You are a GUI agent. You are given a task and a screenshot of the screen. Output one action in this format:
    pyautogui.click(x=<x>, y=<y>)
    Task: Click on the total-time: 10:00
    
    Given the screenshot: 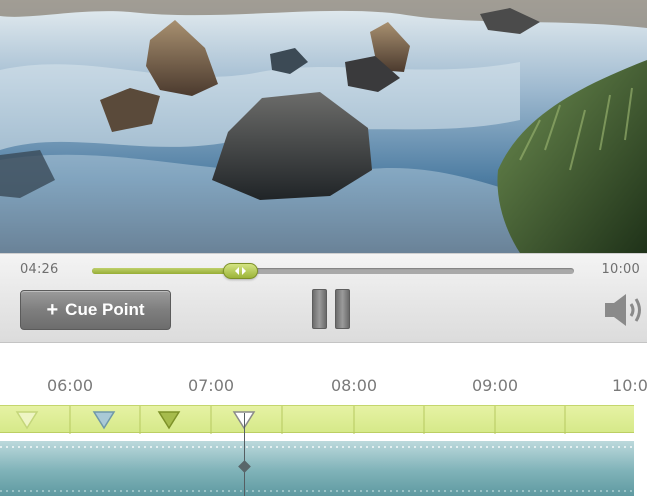 What is the action you would take?
    pyautogui.click(x=620, y=269)
    